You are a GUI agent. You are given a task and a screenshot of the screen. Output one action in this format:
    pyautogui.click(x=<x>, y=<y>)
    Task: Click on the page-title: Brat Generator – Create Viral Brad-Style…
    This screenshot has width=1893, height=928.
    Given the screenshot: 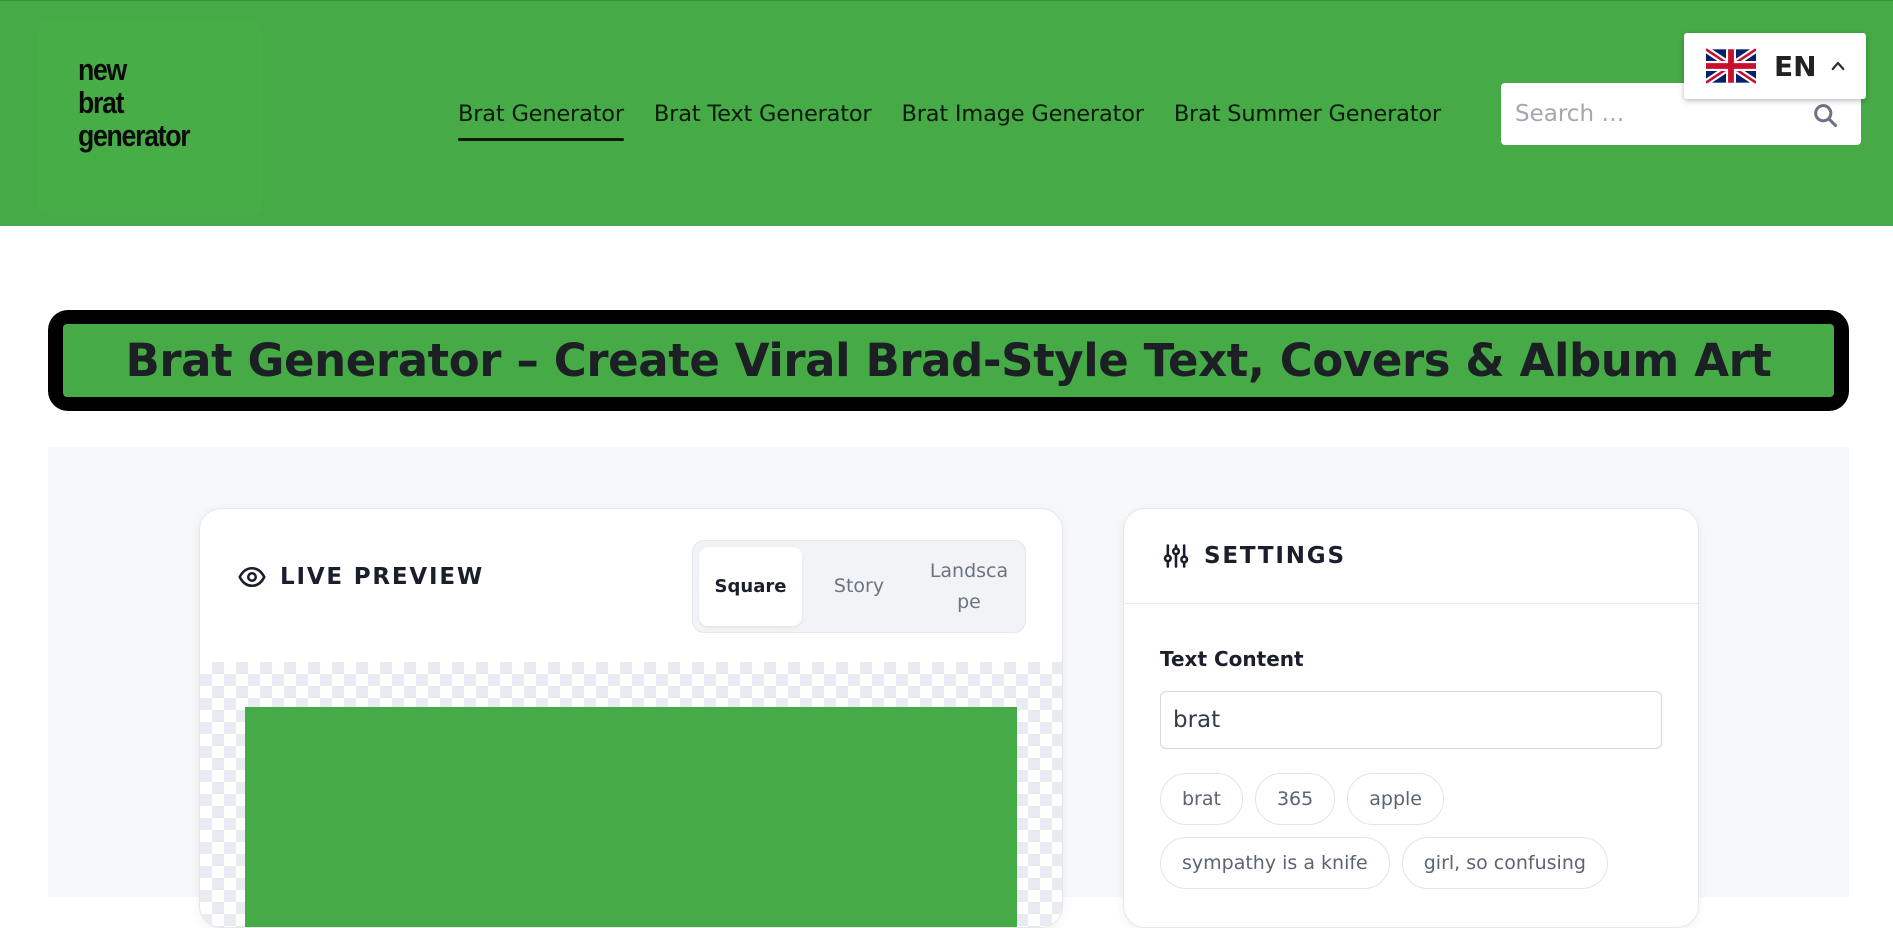 What is the action you would take?
    pyautogui.click(x=948, y=360)
    